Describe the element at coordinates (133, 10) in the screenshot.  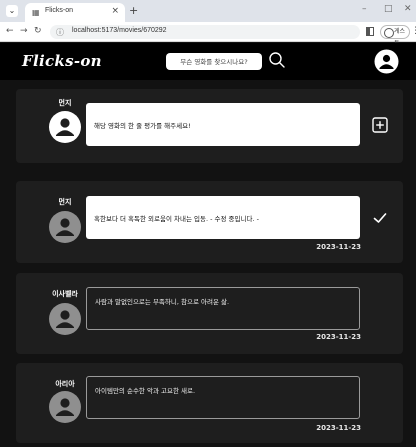
I see `new-tab-button: +` at that location.